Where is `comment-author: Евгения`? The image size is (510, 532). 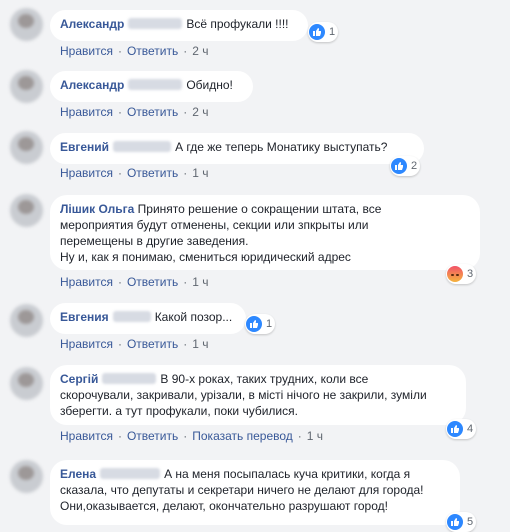
comment-author: Евгения is located at coordinates (84, 317).